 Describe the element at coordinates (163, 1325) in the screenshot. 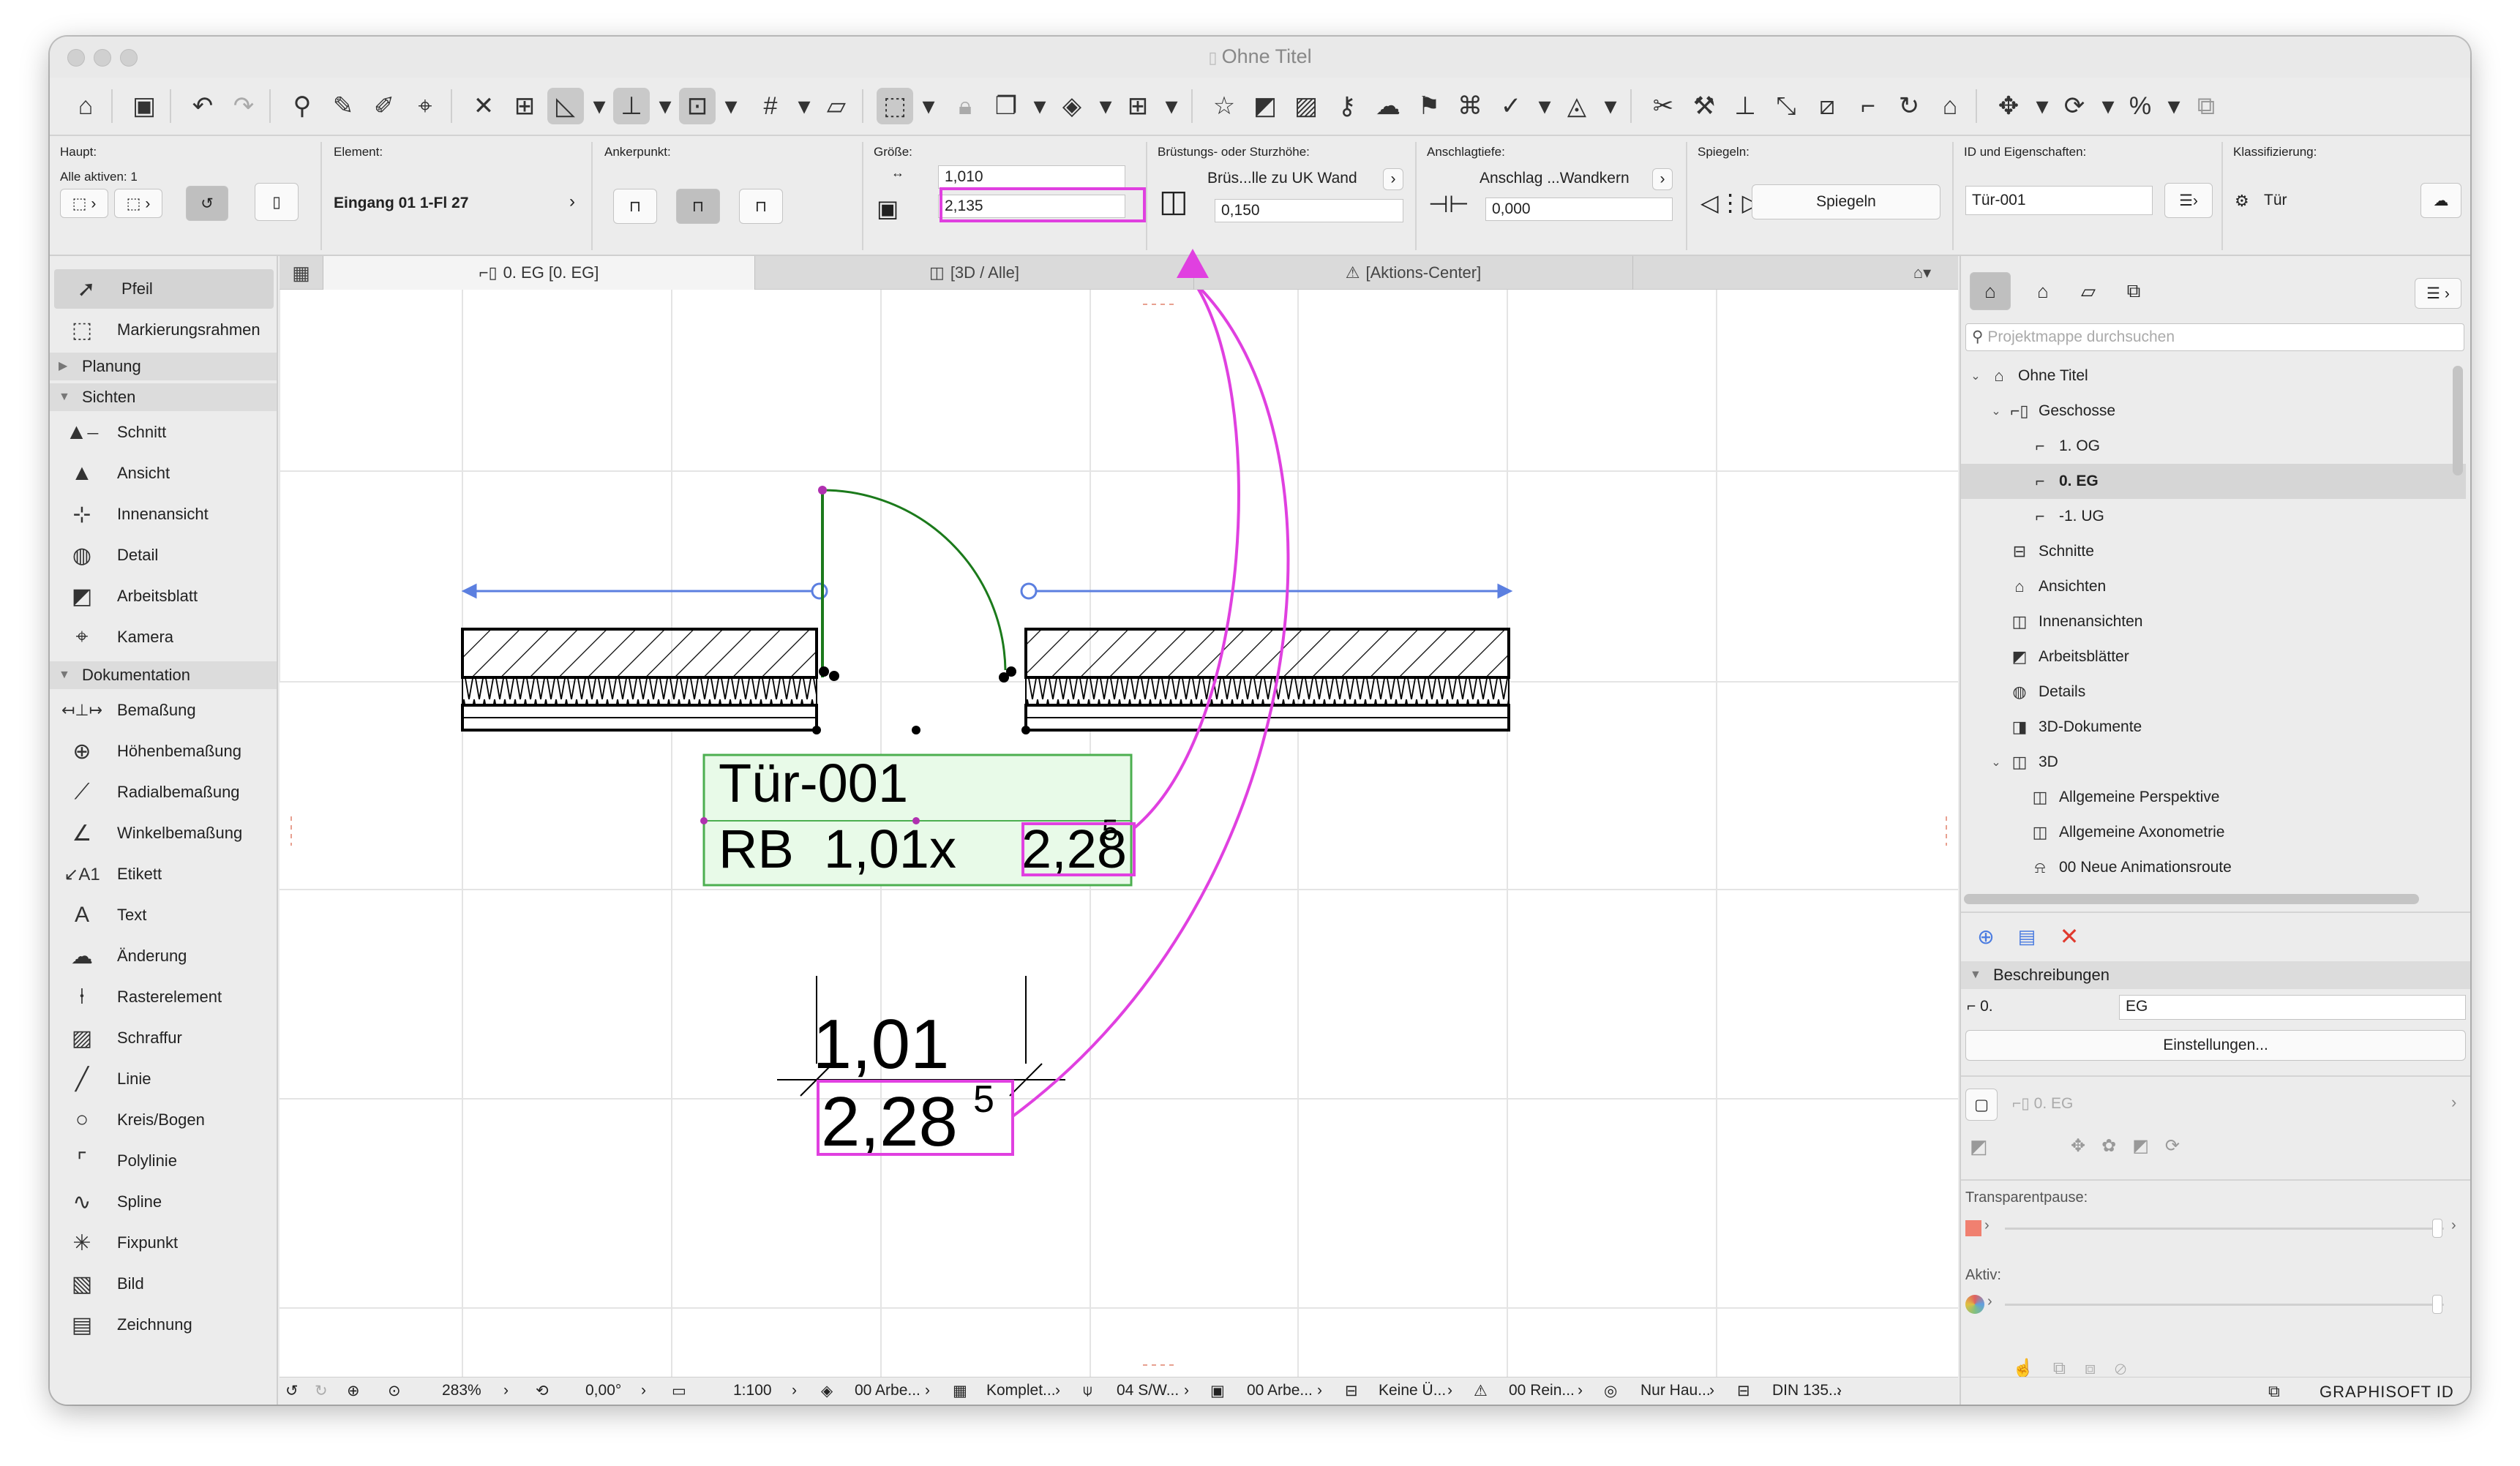

I see `tool-zeichnung: ▤ Zeichnung` at that location.